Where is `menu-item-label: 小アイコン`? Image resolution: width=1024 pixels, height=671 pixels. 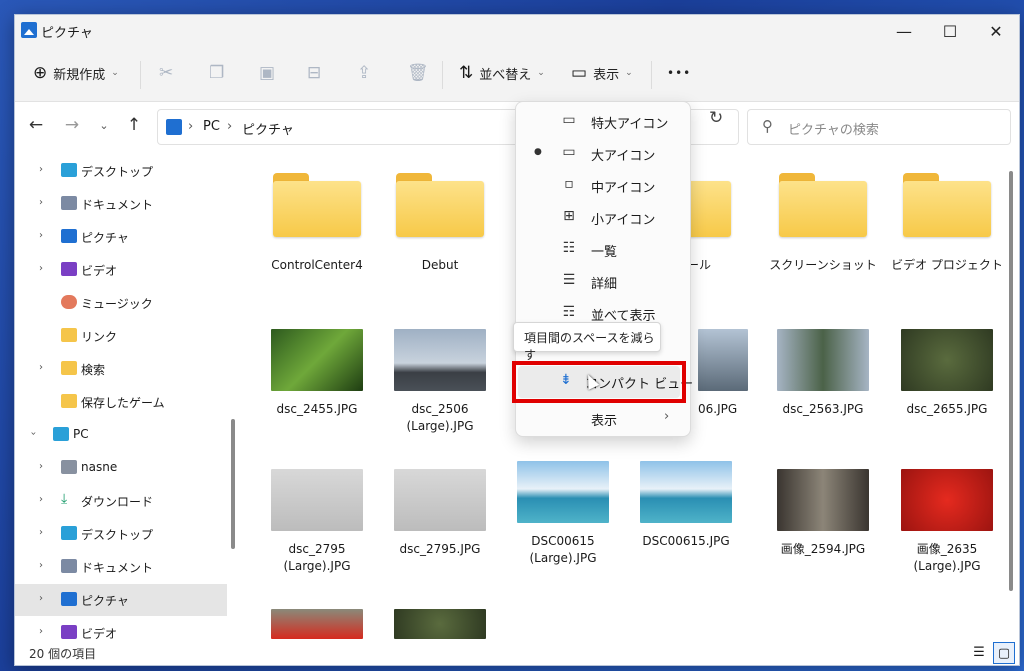
menu-item-label: 小アイコン is located at coordinates (623, 220).